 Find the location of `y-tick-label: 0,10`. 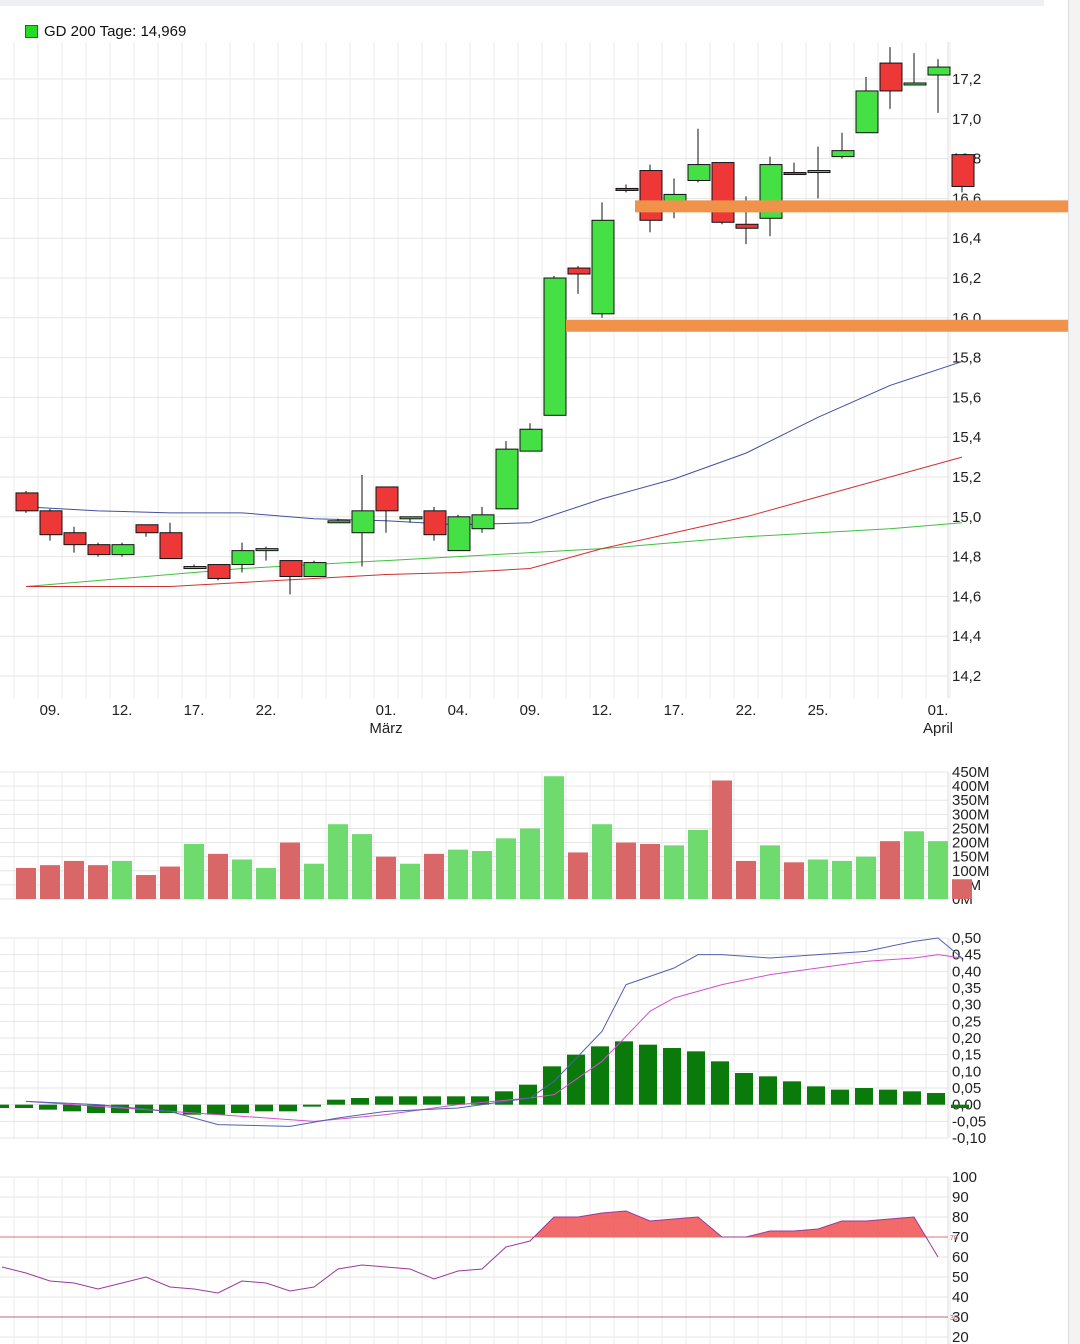

y-tick-label: 0,10 is located at coordinates (966, 1071).